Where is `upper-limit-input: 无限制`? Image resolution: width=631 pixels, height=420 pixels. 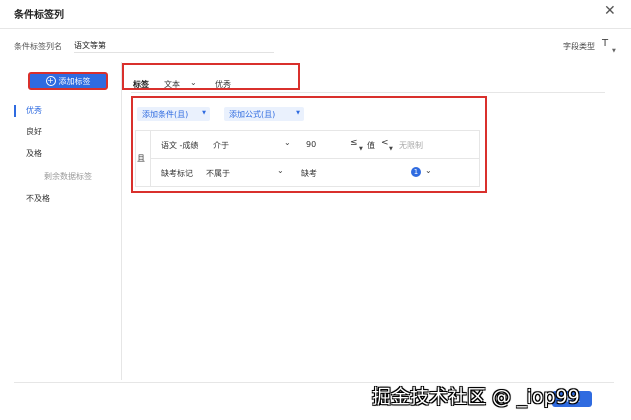
upper-limit-input: 无限制 is located at coordinates (411, 145).